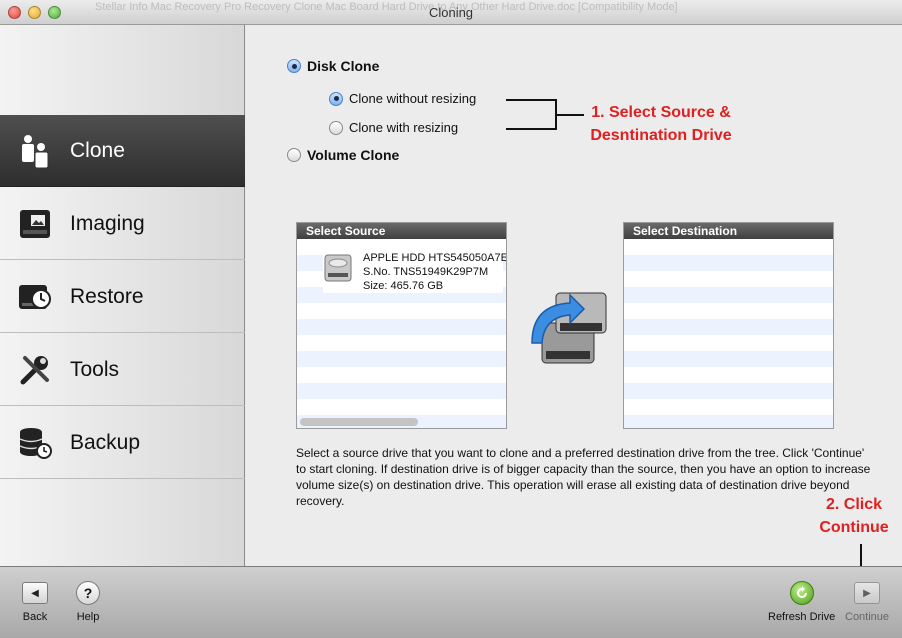 This screenshot has height=638, width=902. I want to click on sidebar-item-imaging: Imaging, so click(122, 224).